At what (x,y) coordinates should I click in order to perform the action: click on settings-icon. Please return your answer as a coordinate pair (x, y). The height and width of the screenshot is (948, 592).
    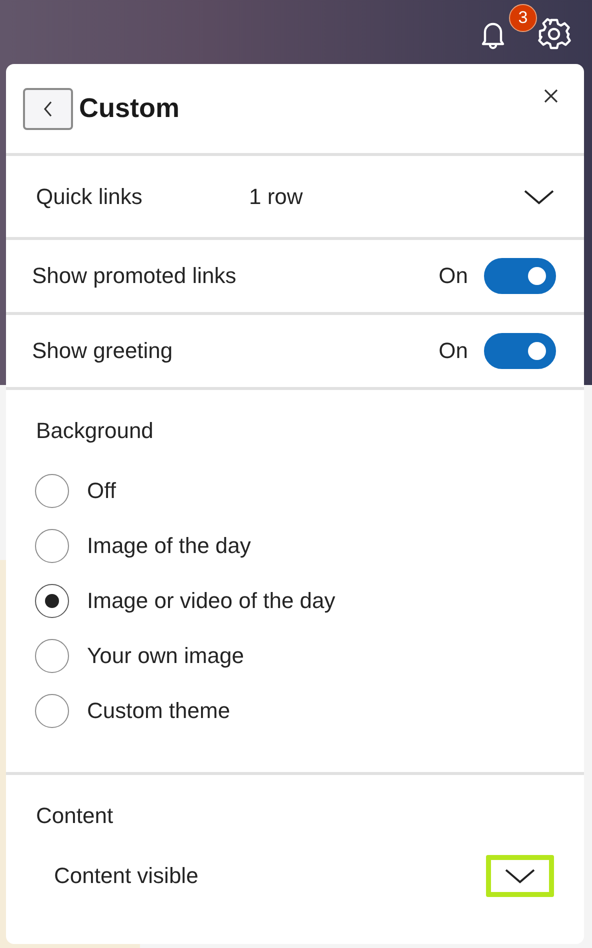
    Looking at the image, I should click on (554, 34).